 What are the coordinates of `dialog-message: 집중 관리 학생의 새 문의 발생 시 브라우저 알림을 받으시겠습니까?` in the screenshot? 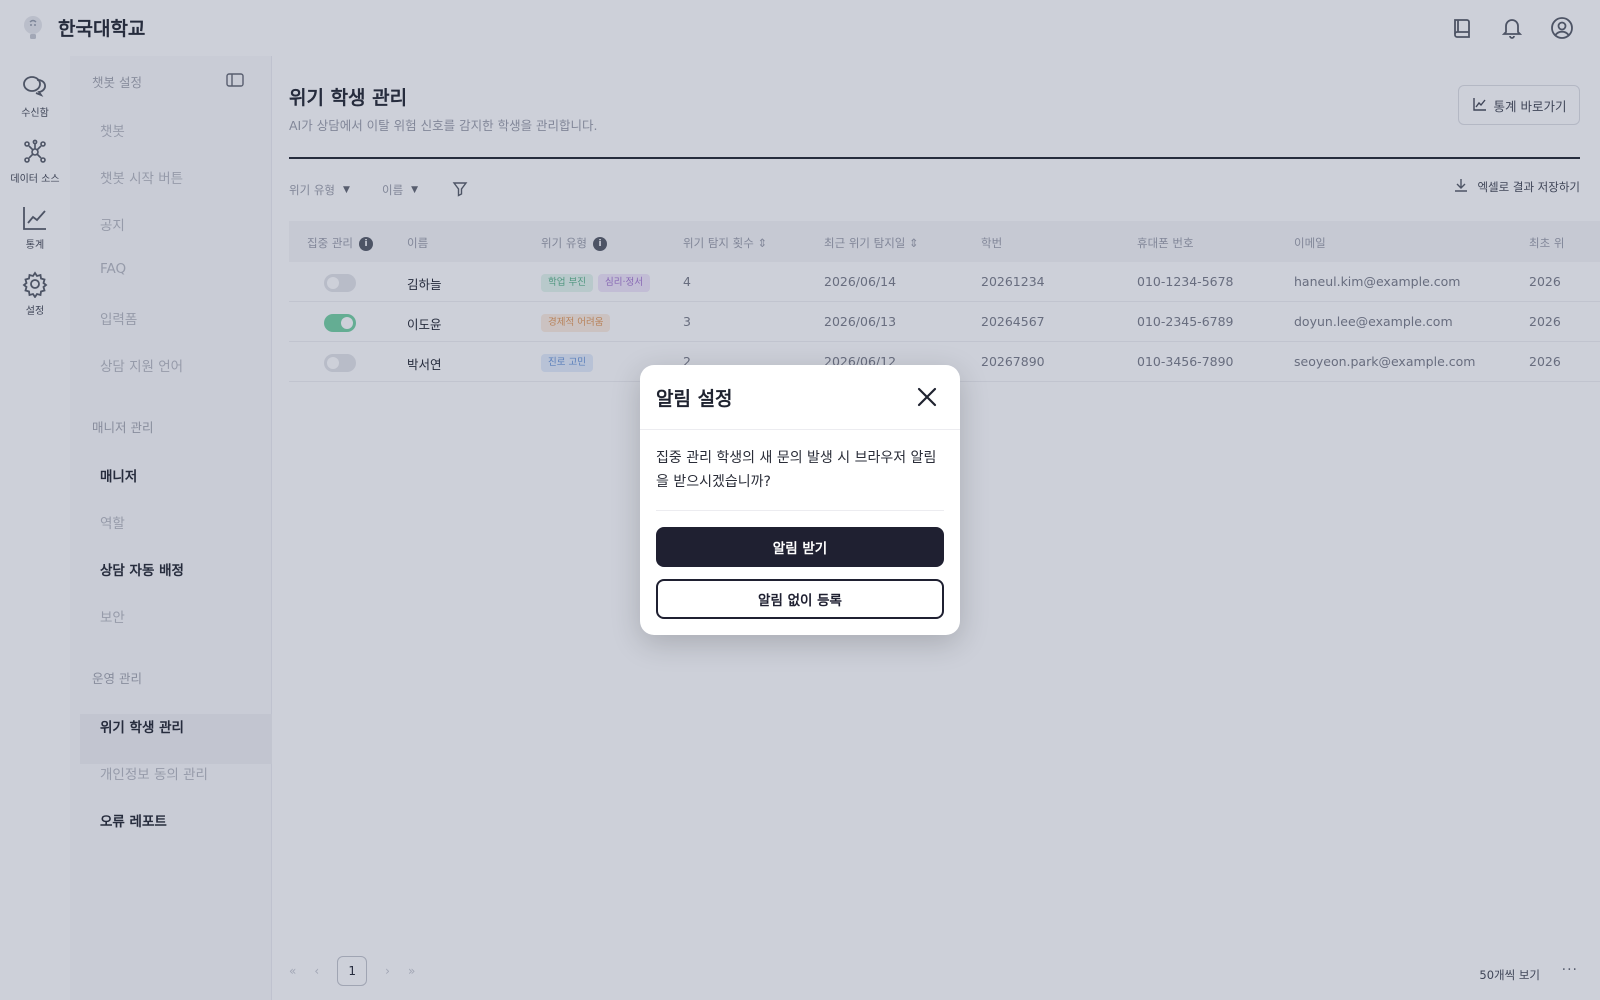 It's located at (796, 470).